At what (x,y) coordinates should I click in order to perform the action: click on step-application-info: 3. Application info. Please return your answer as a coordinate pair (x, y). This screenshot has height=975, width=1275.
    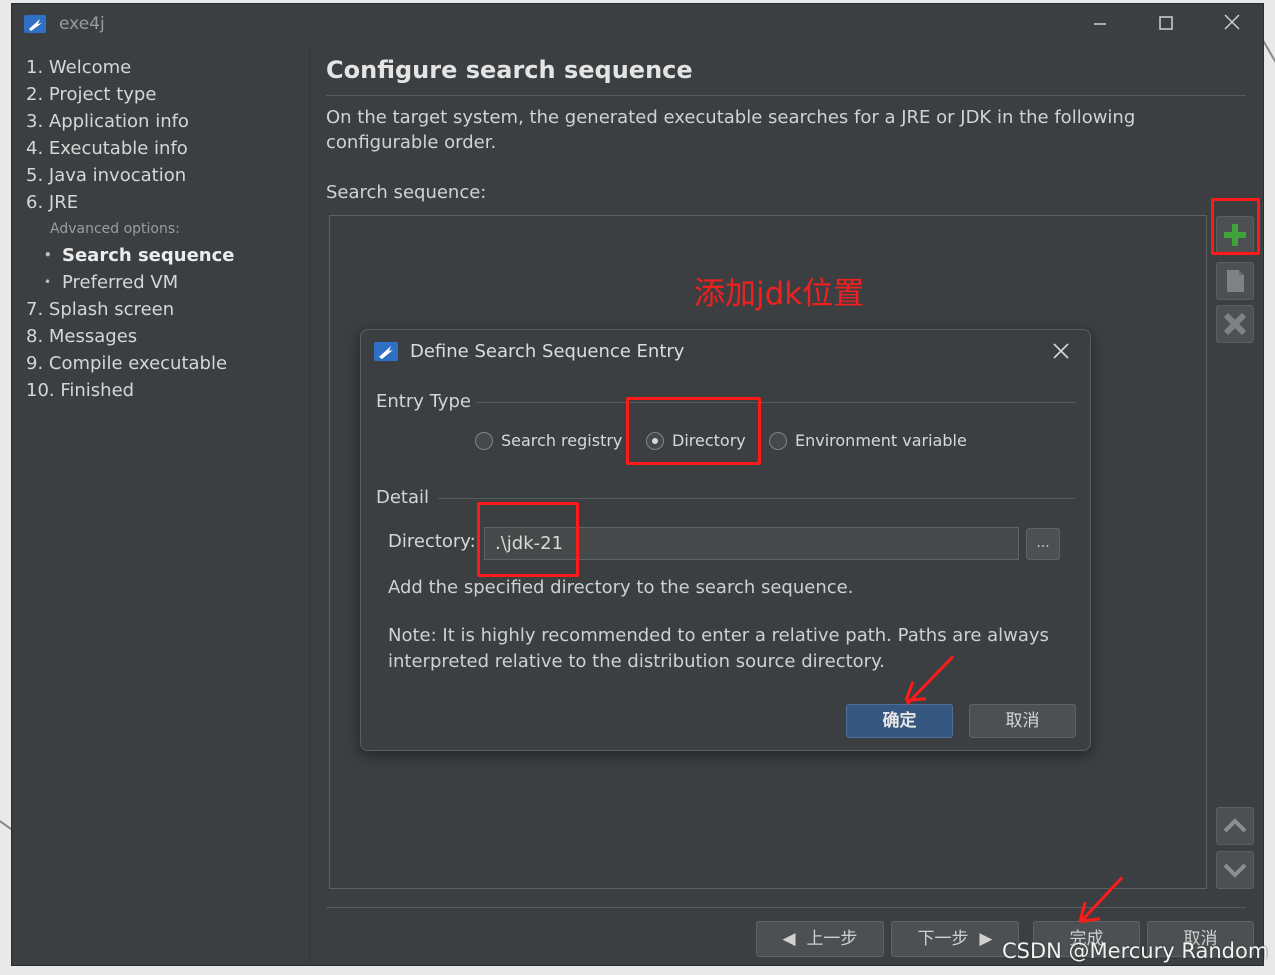
    Looking at the image, I should click on (166, 121).